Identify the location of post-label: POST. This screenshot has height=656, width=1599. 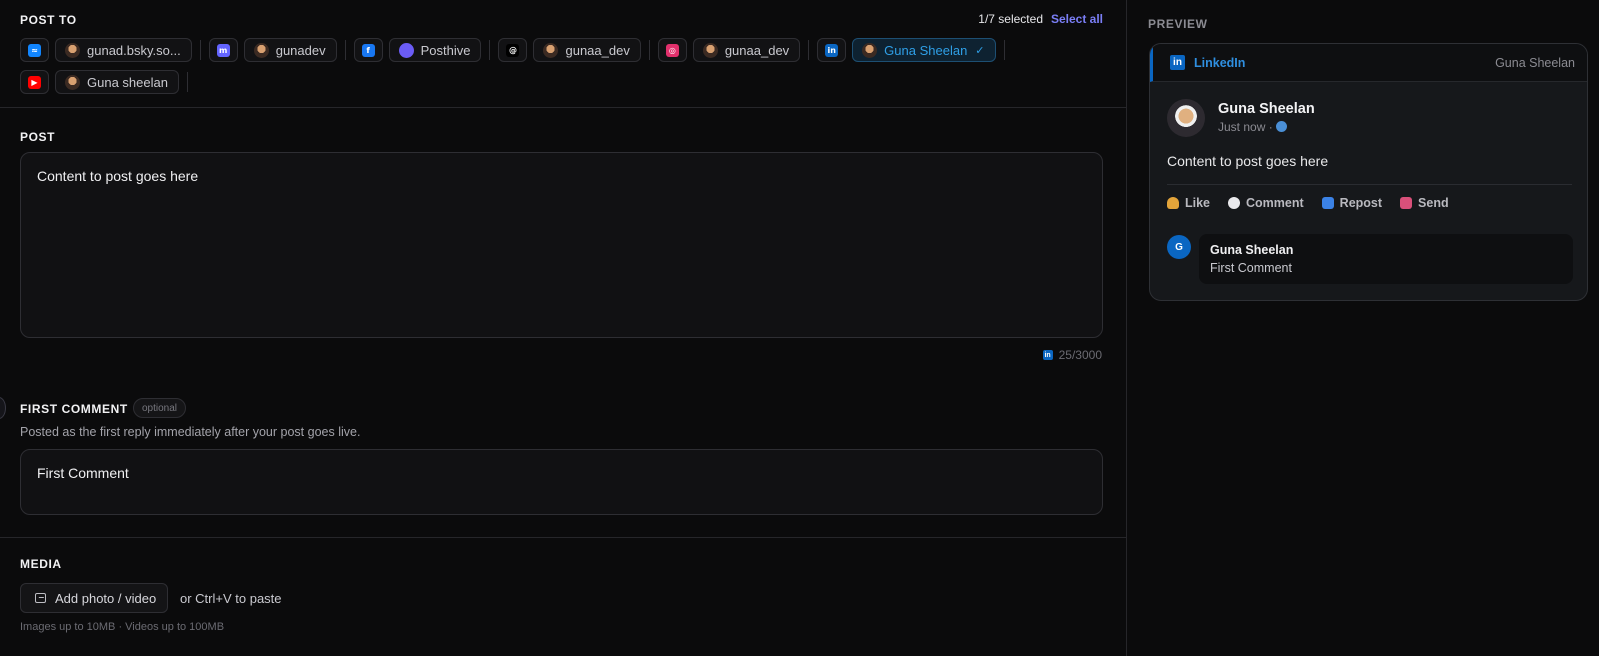
(38, 137).